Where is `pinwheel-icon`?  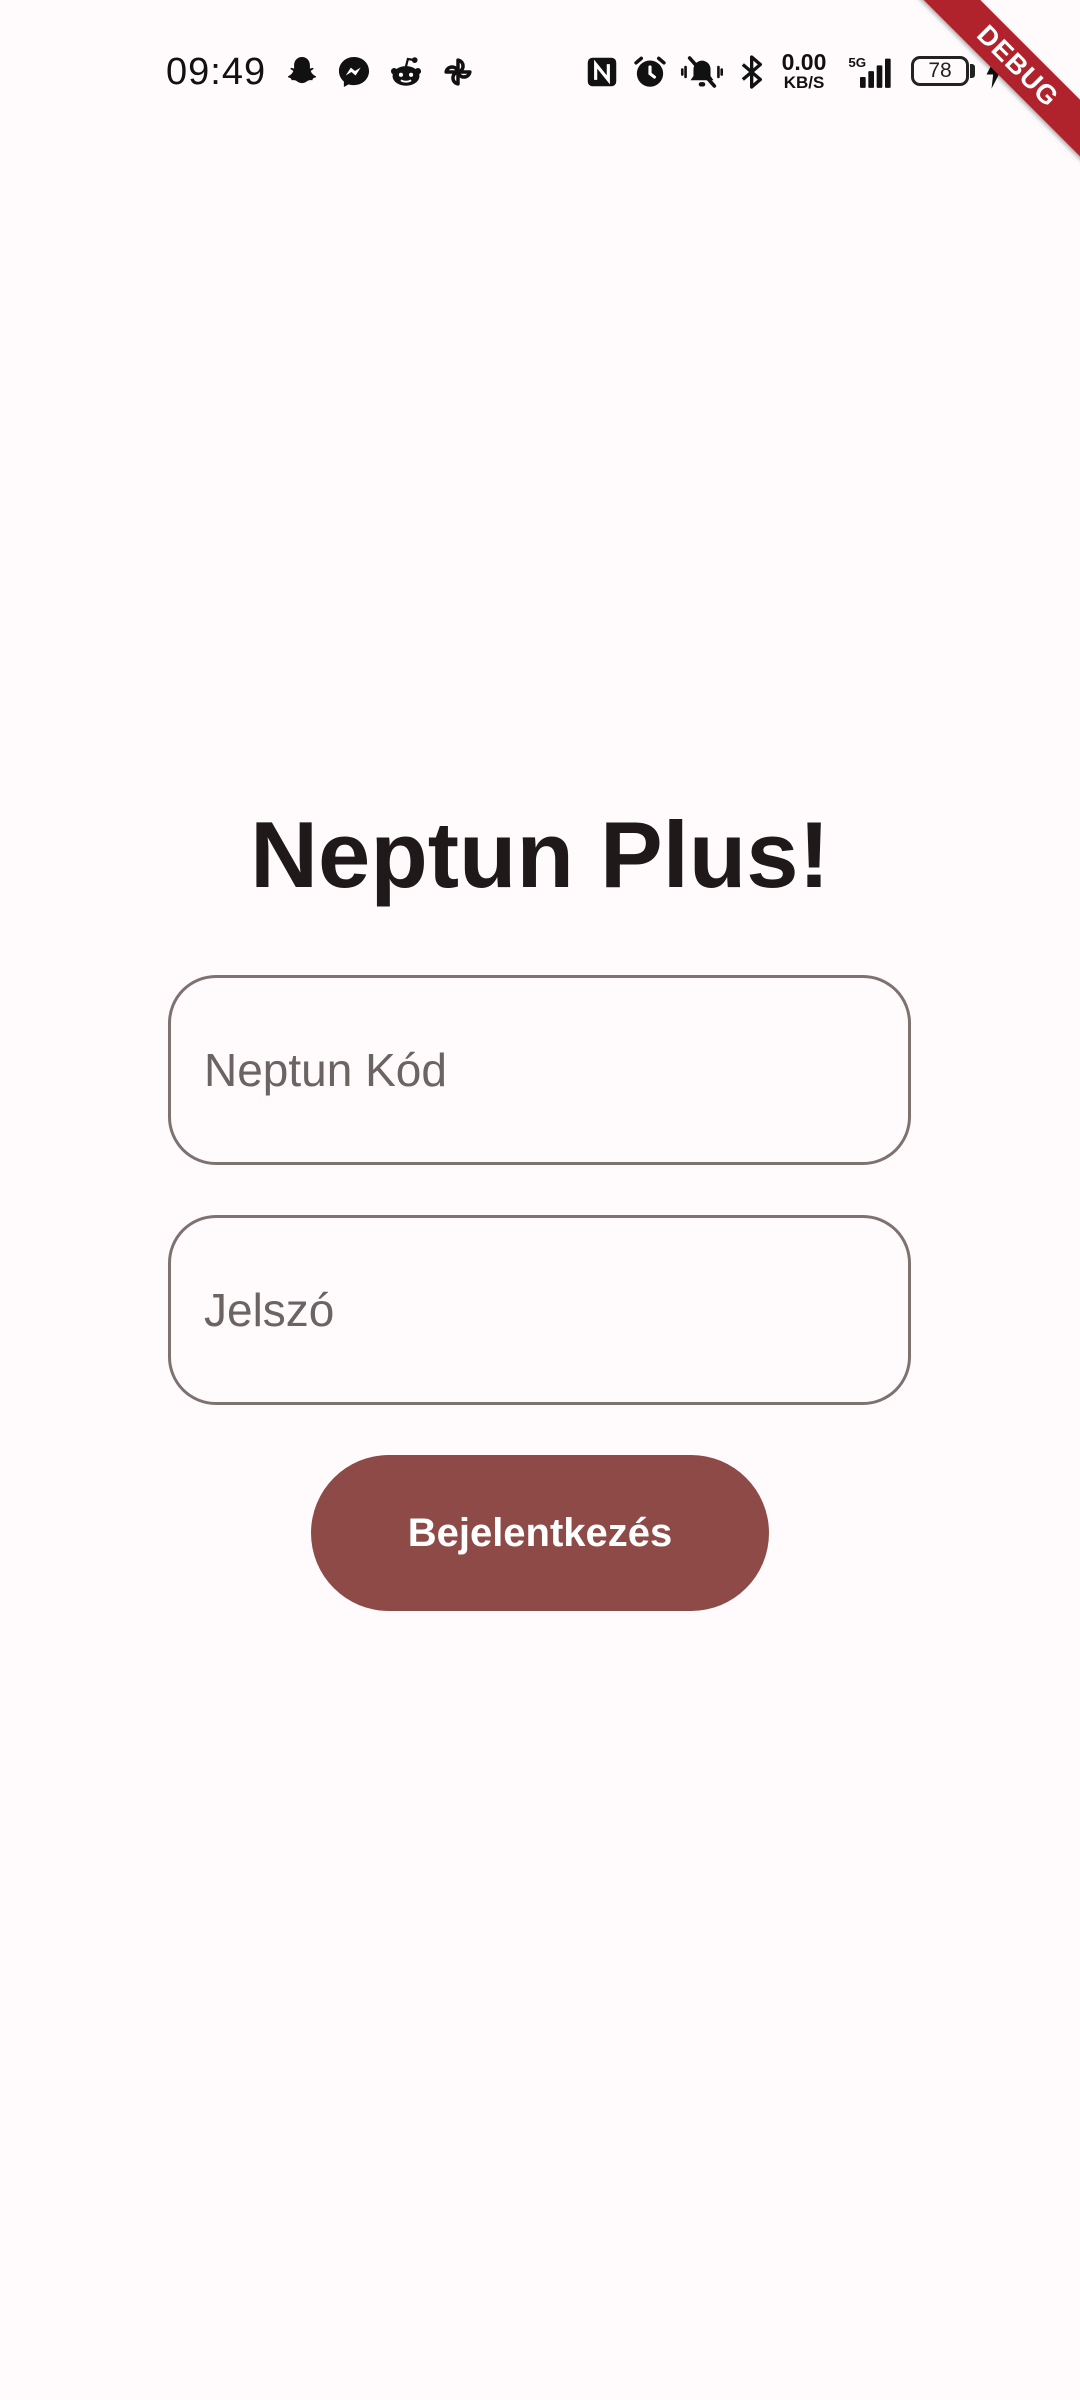 pinwheel-icon is located at coordinates (458, 72).